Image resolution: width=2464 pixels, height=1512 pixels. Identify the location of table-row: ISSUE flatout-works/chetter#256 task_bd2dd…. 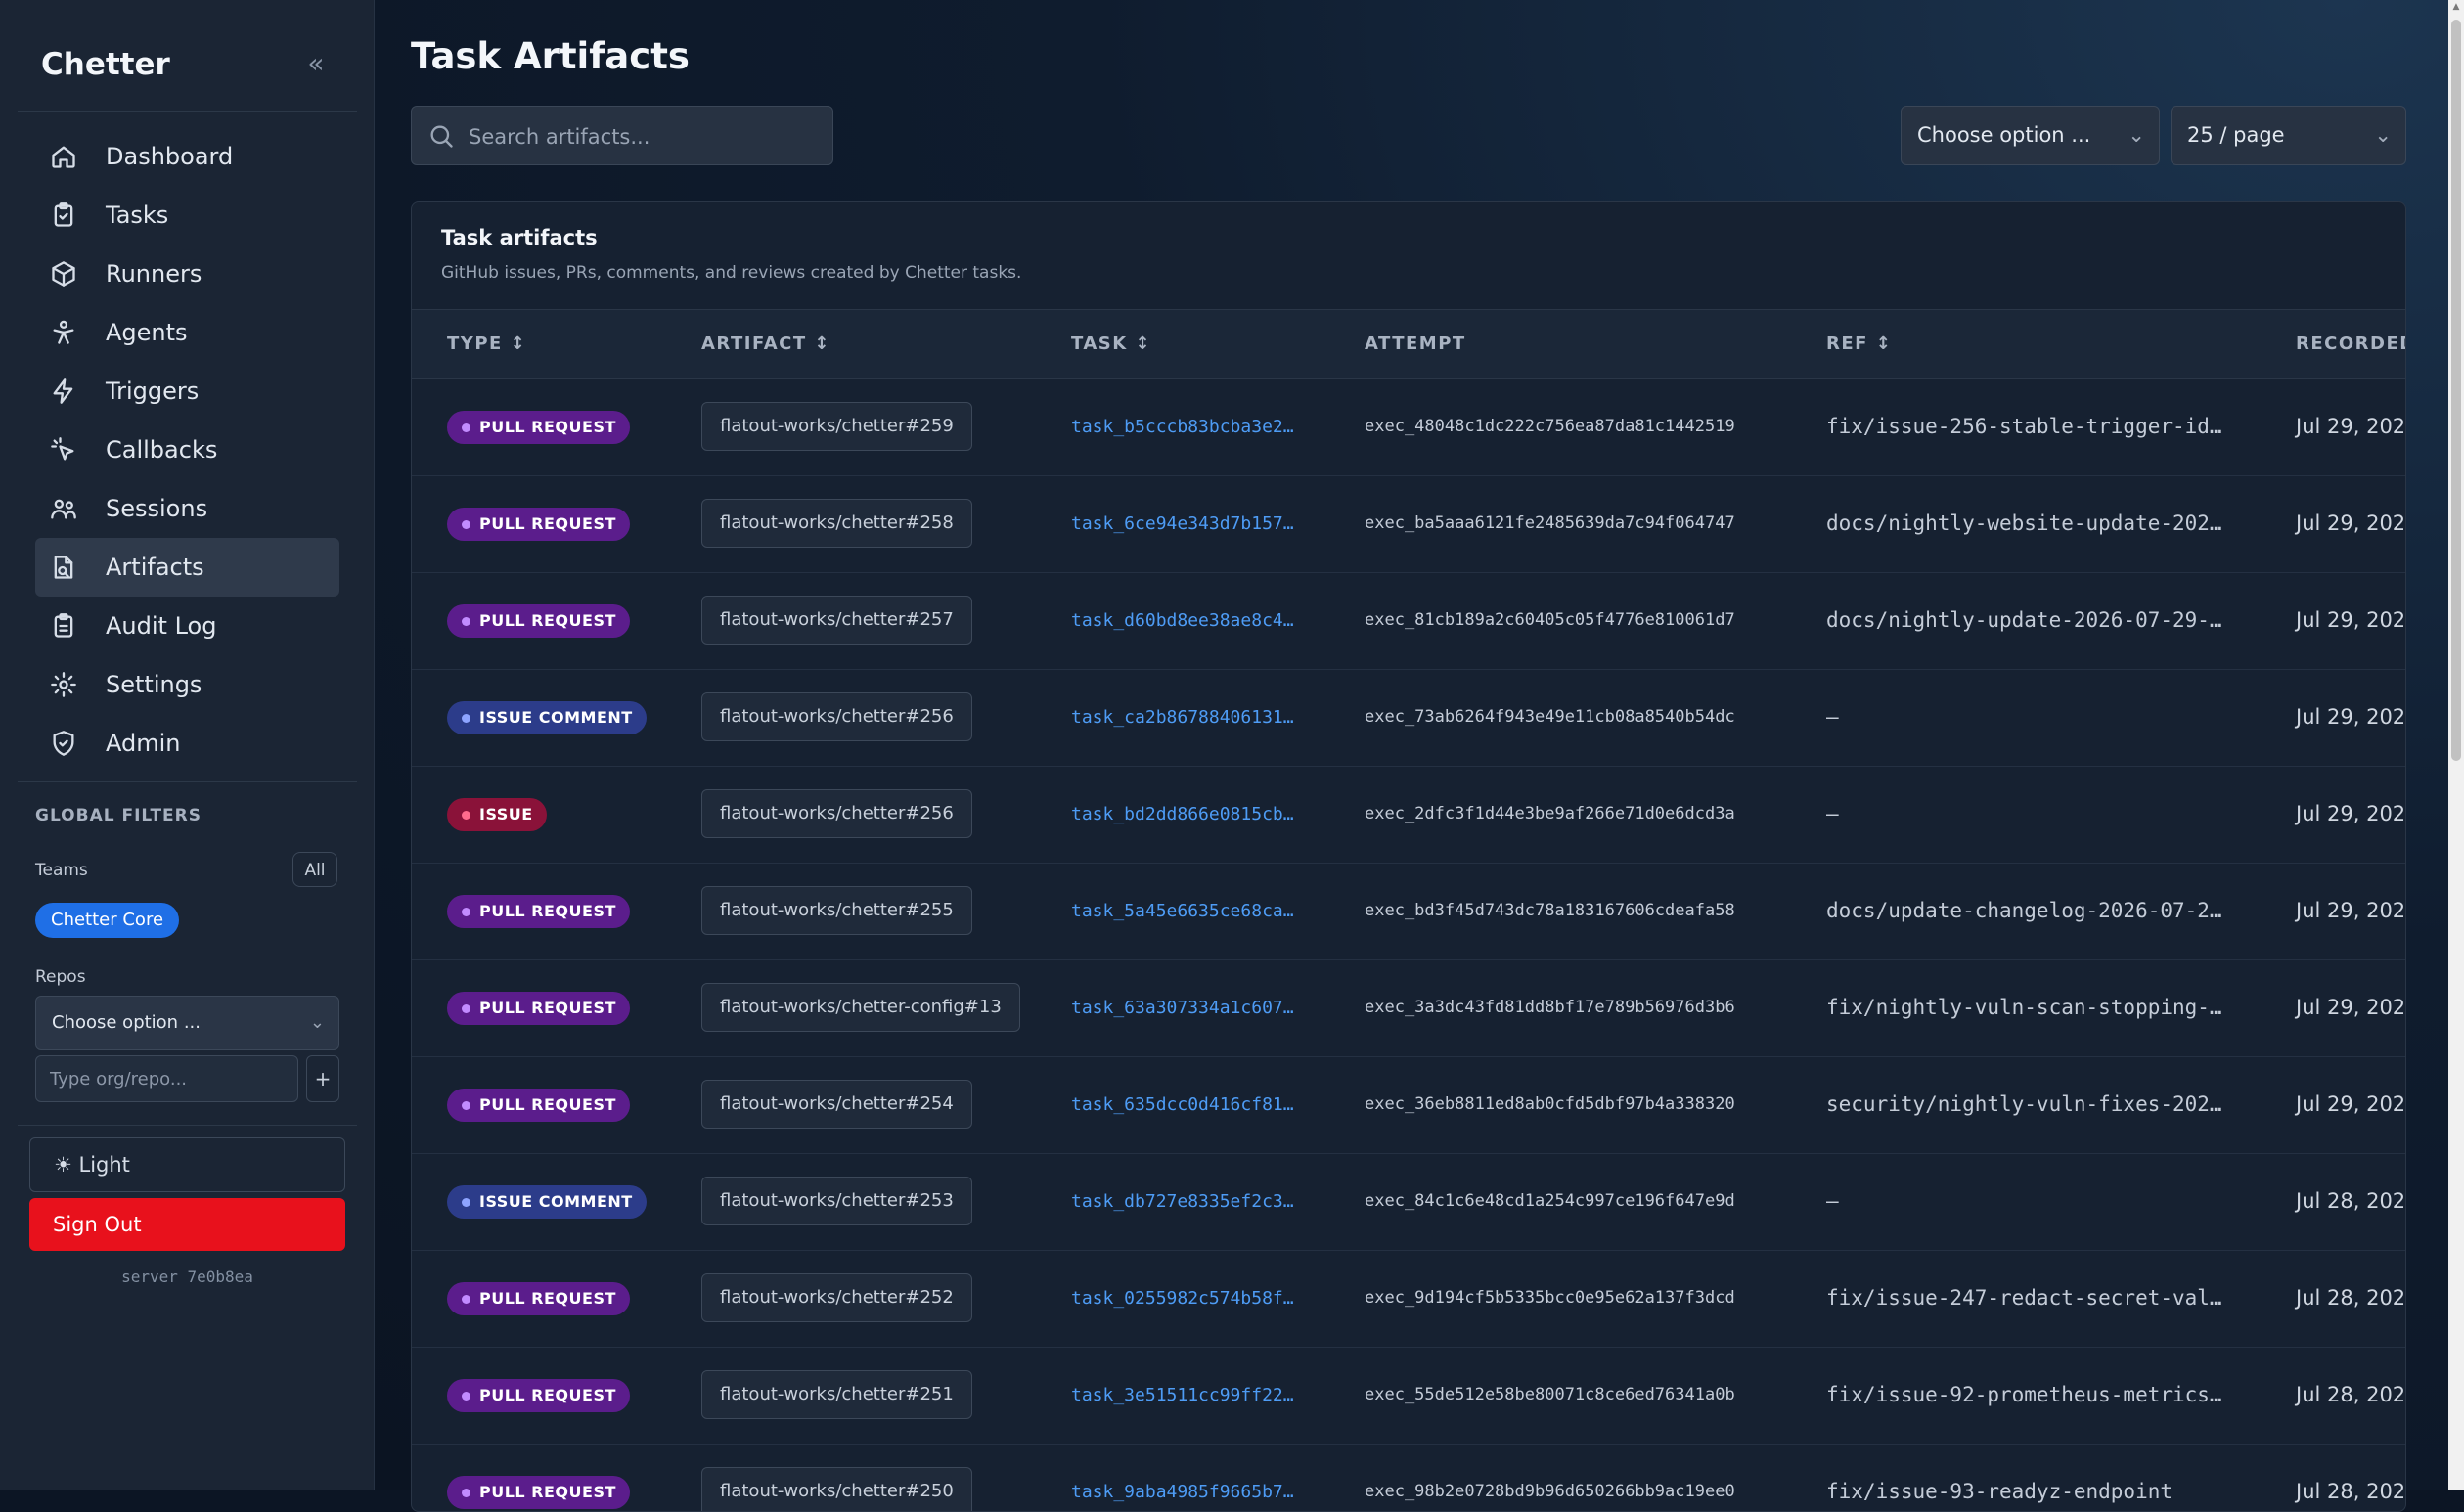
(1408, 815).